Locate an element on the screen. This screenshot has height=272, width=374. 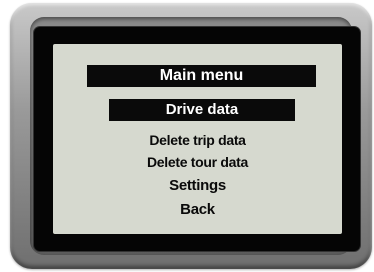
menu-item-drive-data: Drive data is located at coordinates (202, 110).